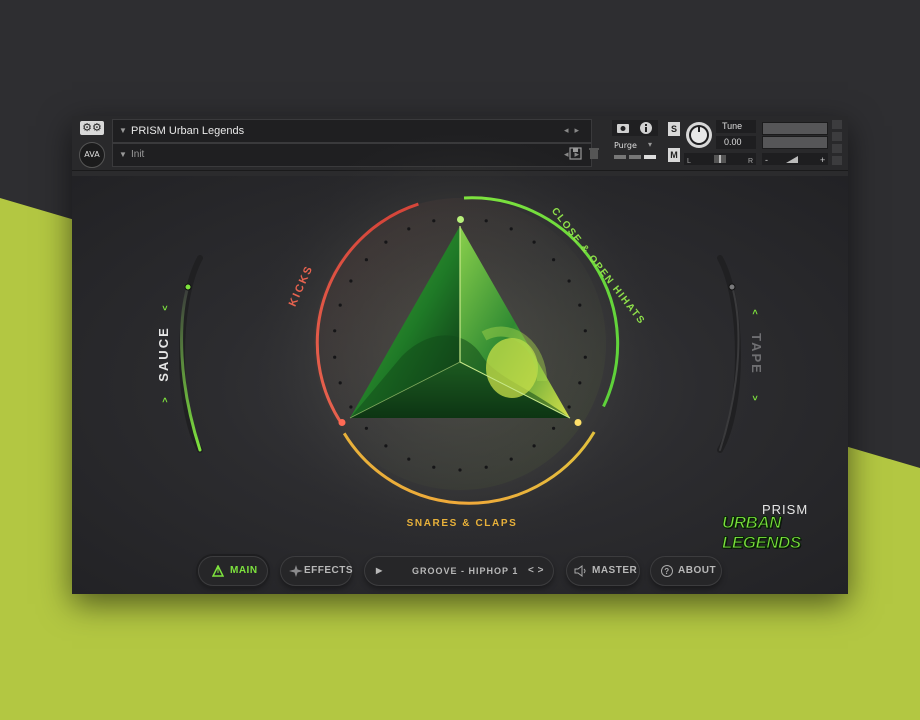  Describe the element at coordinates (163, 354) in the screenshot. I see `sauce-label: SAUCE` at that location.